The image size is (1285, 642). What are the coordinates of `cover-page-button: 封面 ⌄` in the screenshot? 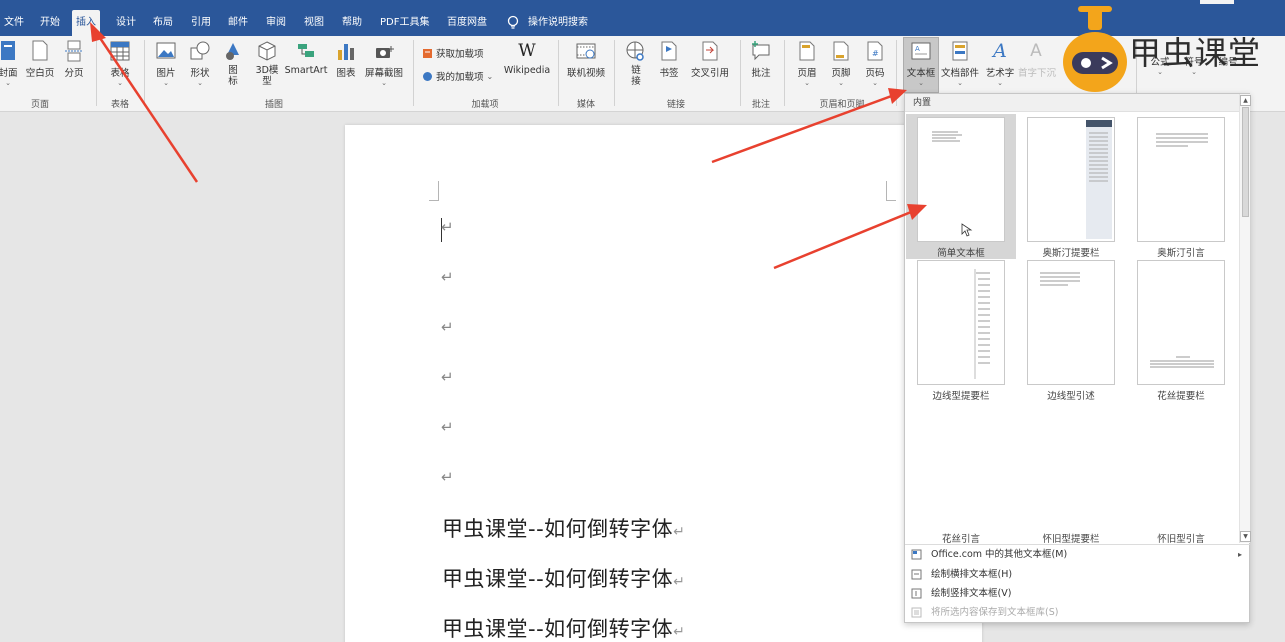 It's located at (11, 63).